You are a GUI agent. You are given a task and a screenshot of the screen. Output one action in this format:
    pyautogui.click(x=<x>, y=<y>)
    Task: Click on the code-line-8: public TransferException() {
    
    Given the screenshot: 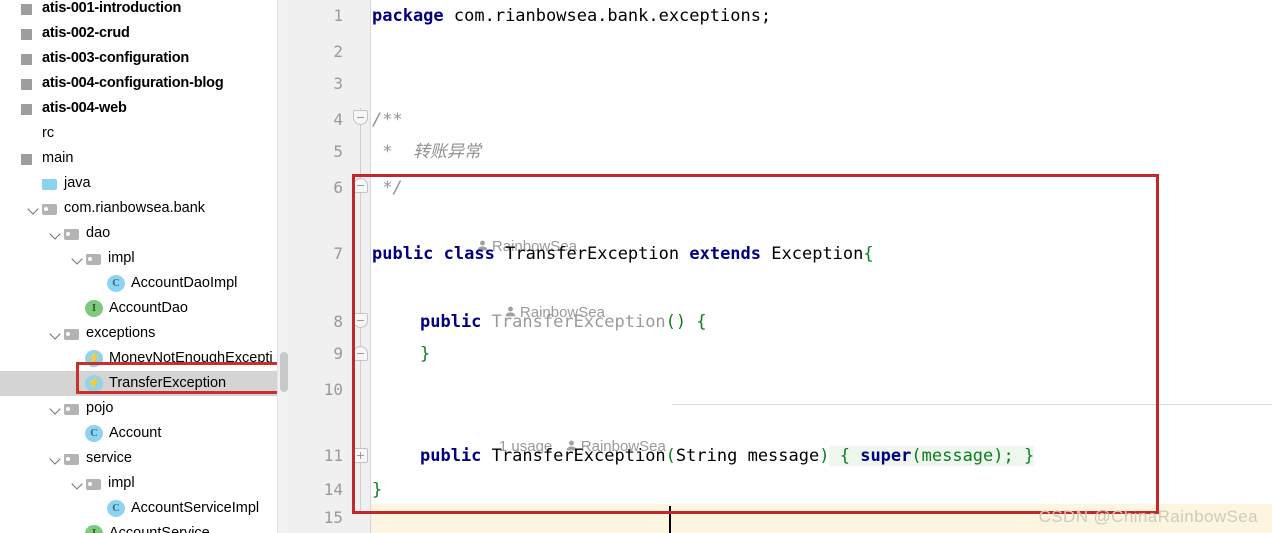 What is the action you would take?
    pyautogui.click(x=563, y=322)
    